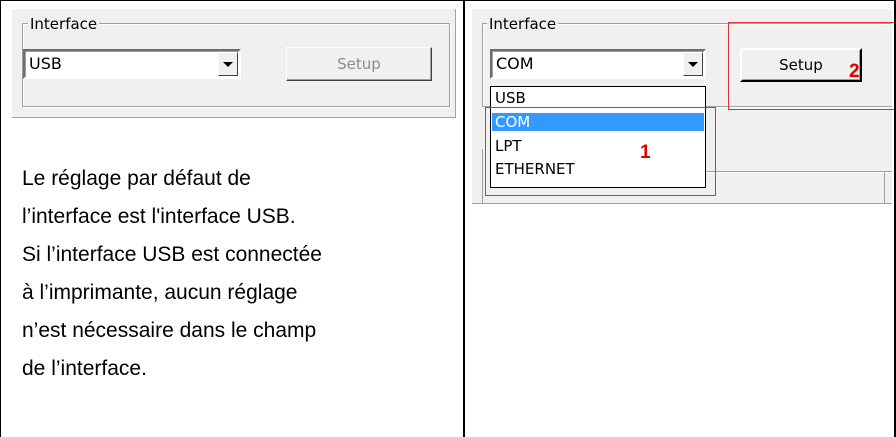 The width and height of the screenshot is (896, 437). Describe the element at coordinates (645, 152) in the screenshot. I see `callout-number-1: 1` at that location.